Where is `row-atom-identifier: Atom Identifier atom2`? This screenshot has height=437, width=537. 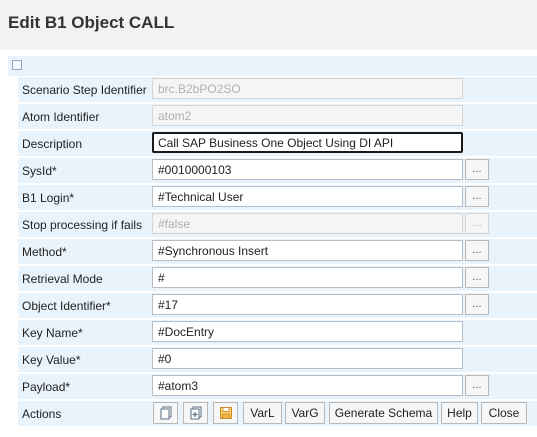
row-atom-identifier: Atom Identifier atom2 is located at coordinates (277, 116).